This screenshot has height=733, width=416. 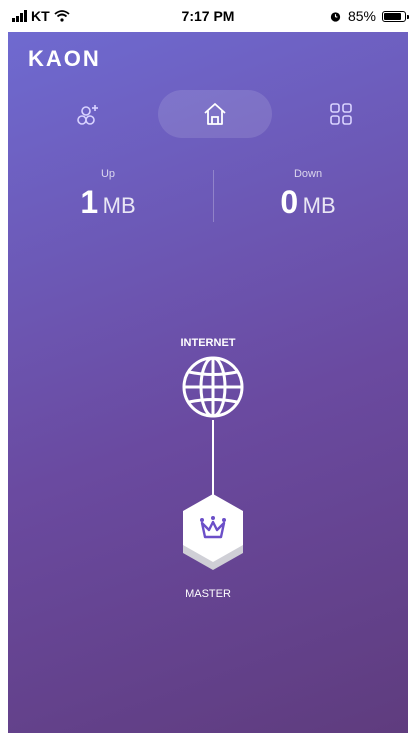 What do you see at coordinates (208, 16) in the screenshot?
I see `status-bar: KT 7:17 PM 85%` at bounding box center [208, 16].